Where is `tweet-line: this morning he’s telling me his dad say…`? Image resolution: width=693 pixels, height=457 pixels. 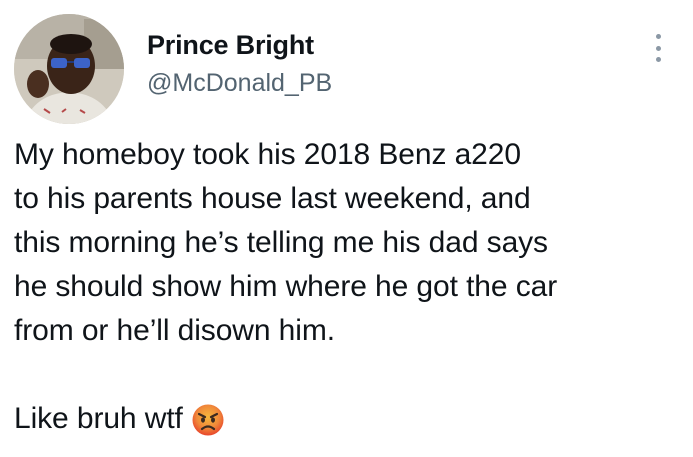 tweet-line: this morning he’s telling me his dad say… is located at coordinates (281, 242).